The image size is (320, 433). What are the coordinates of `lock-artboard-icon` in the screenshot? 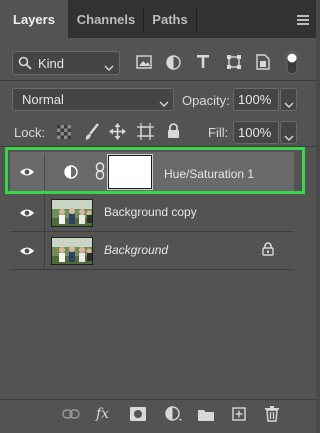 It's located at (145, 131).